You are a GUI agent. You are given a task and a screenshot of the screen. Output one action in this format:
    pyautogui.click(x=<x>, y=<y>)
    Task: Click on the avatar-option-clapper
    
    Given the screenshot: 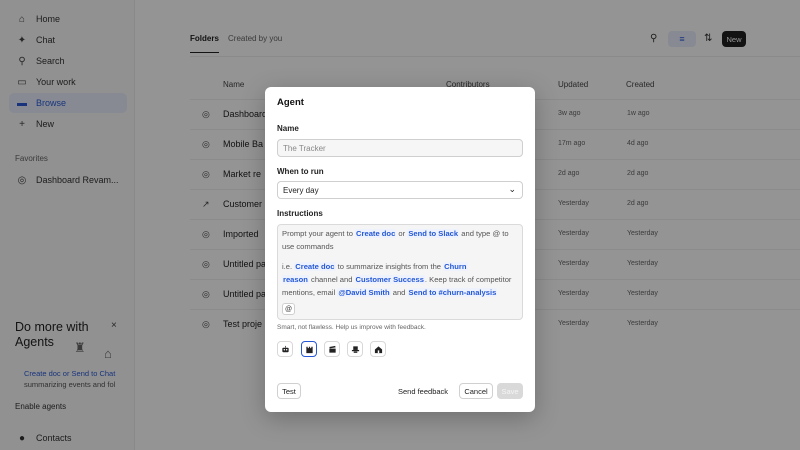 What is the action you would take?
    pyautogui.click(x=332, y=349)
    